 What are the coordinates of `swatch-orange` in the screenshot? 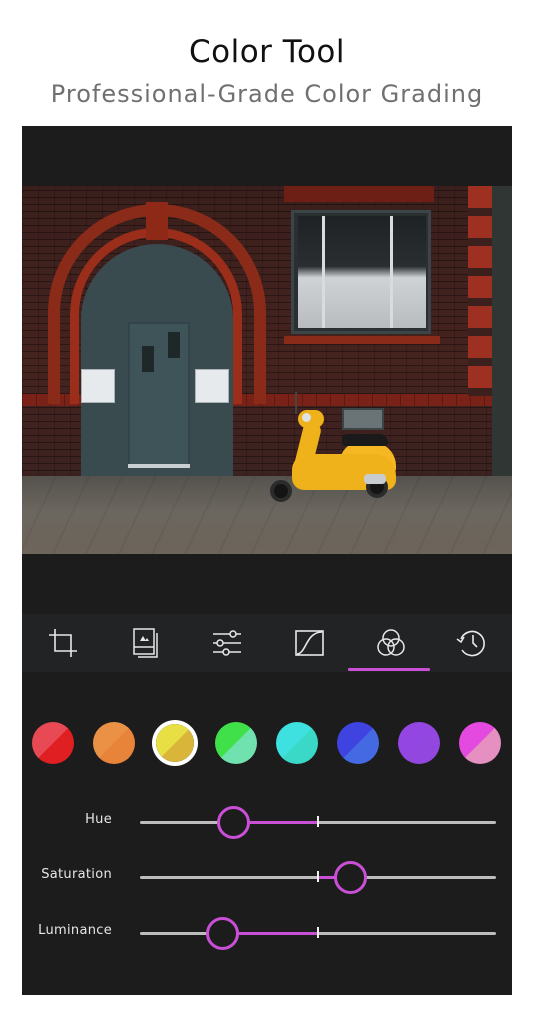 It's located at (114, 743).